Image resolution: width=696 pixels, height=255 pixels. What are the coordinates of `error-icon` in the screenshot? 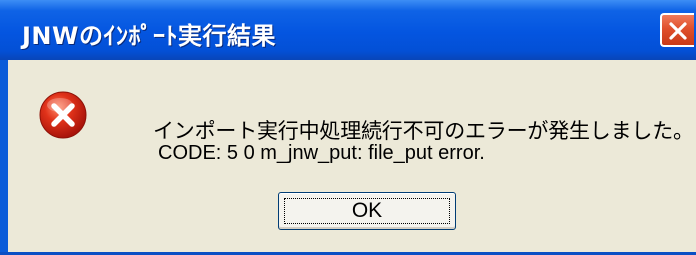 It's located at (63, 115).